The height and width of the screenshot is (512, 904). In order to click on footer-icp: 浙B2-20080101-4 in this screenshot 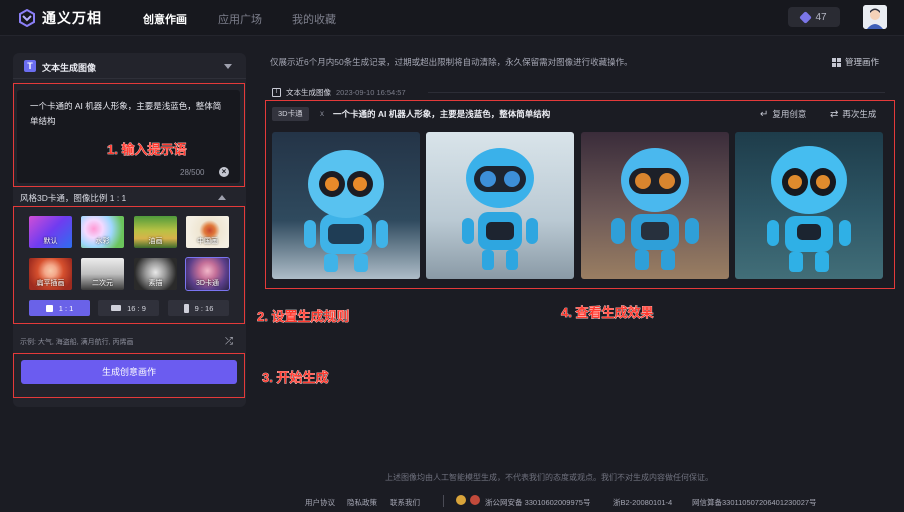, I will do `click(642, 502)`.